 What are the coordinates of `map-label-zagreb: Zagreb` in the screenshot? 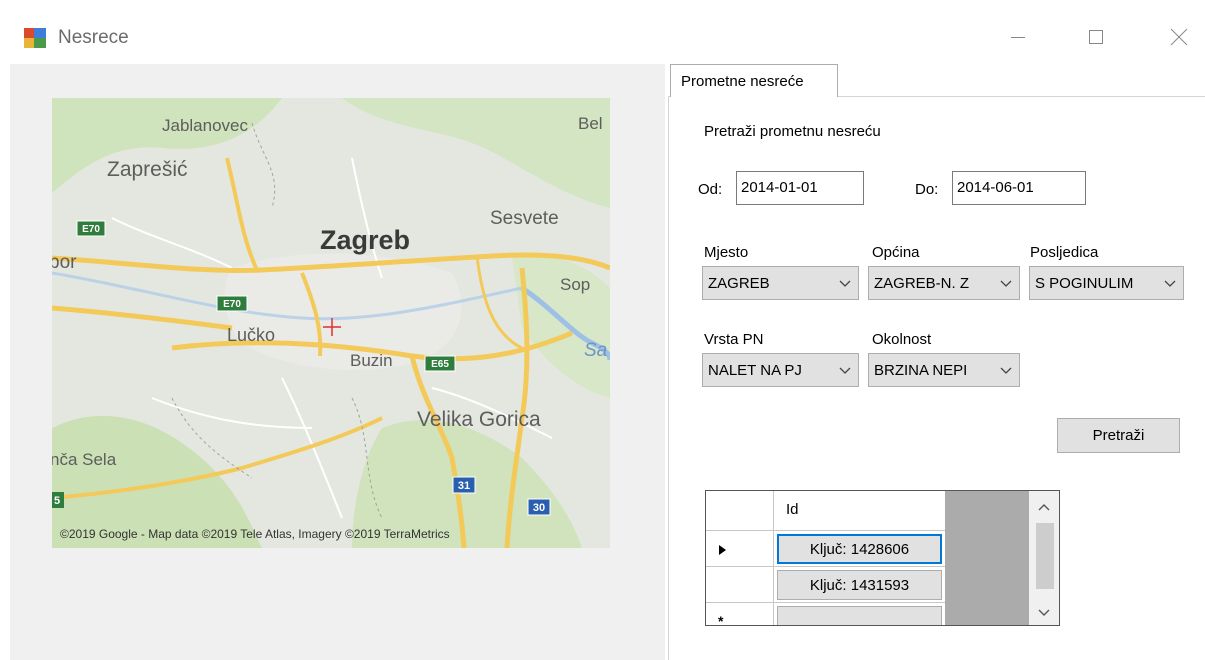 It's located at (365, 240).